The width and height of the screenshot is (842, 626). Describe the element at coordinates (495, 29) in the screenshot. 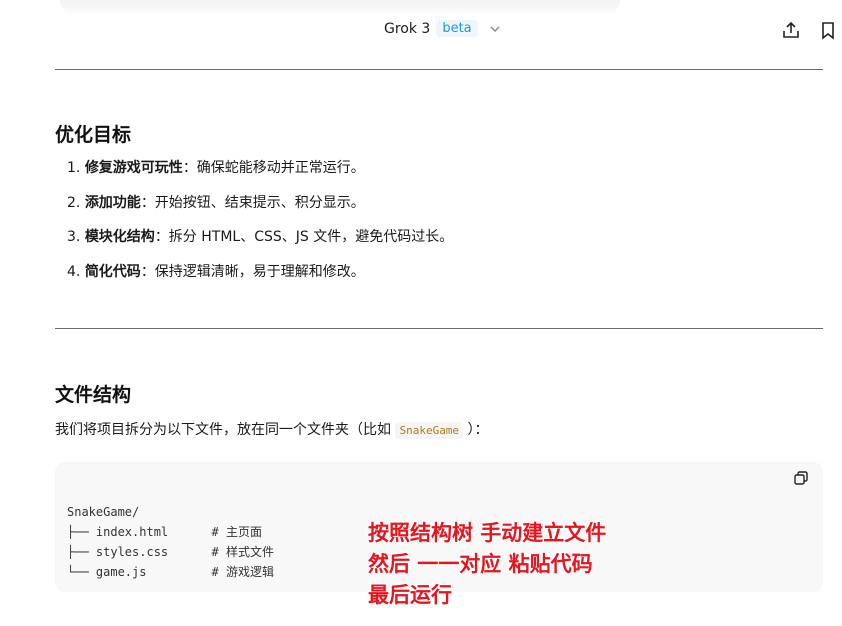

I see `chevron-down-icon` at that location.